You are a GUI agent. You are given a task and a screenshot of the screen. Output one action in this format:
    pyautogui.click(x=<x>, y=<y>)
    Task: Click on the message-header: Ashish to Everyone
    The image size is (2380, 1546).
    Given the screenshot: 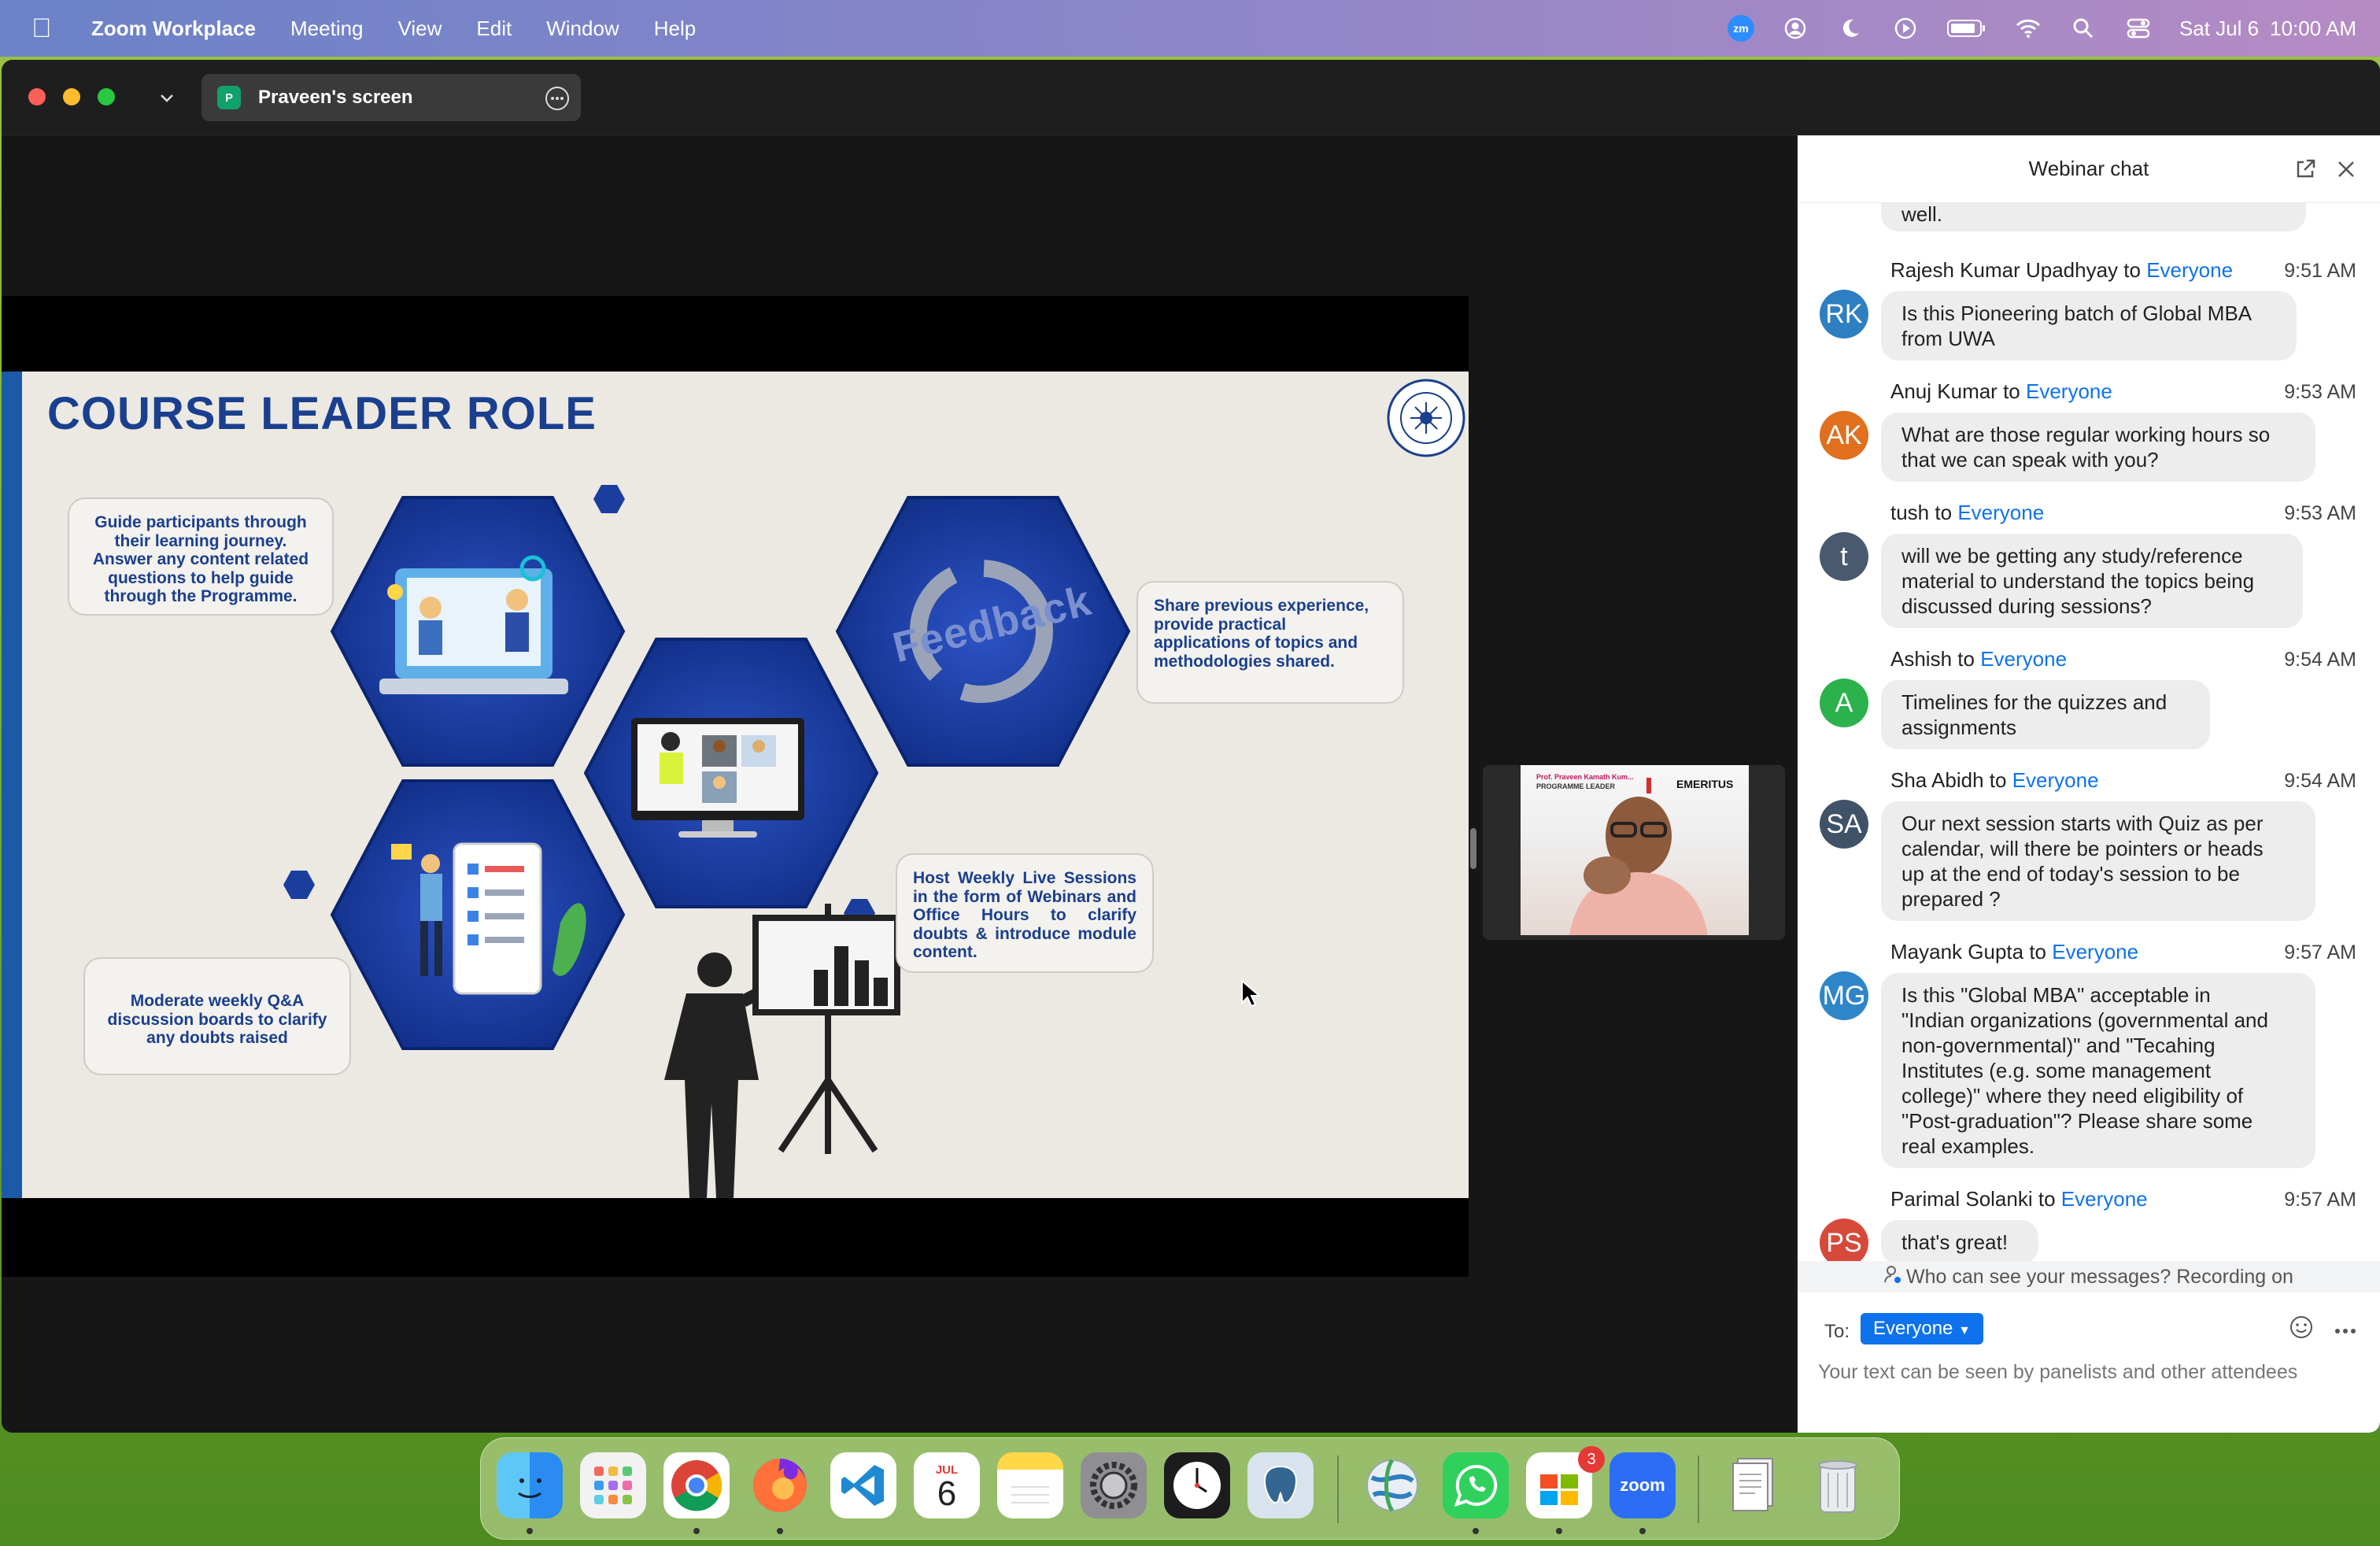 What is the action you would take?
    pyautogui.click(x=1978, y=659)
    